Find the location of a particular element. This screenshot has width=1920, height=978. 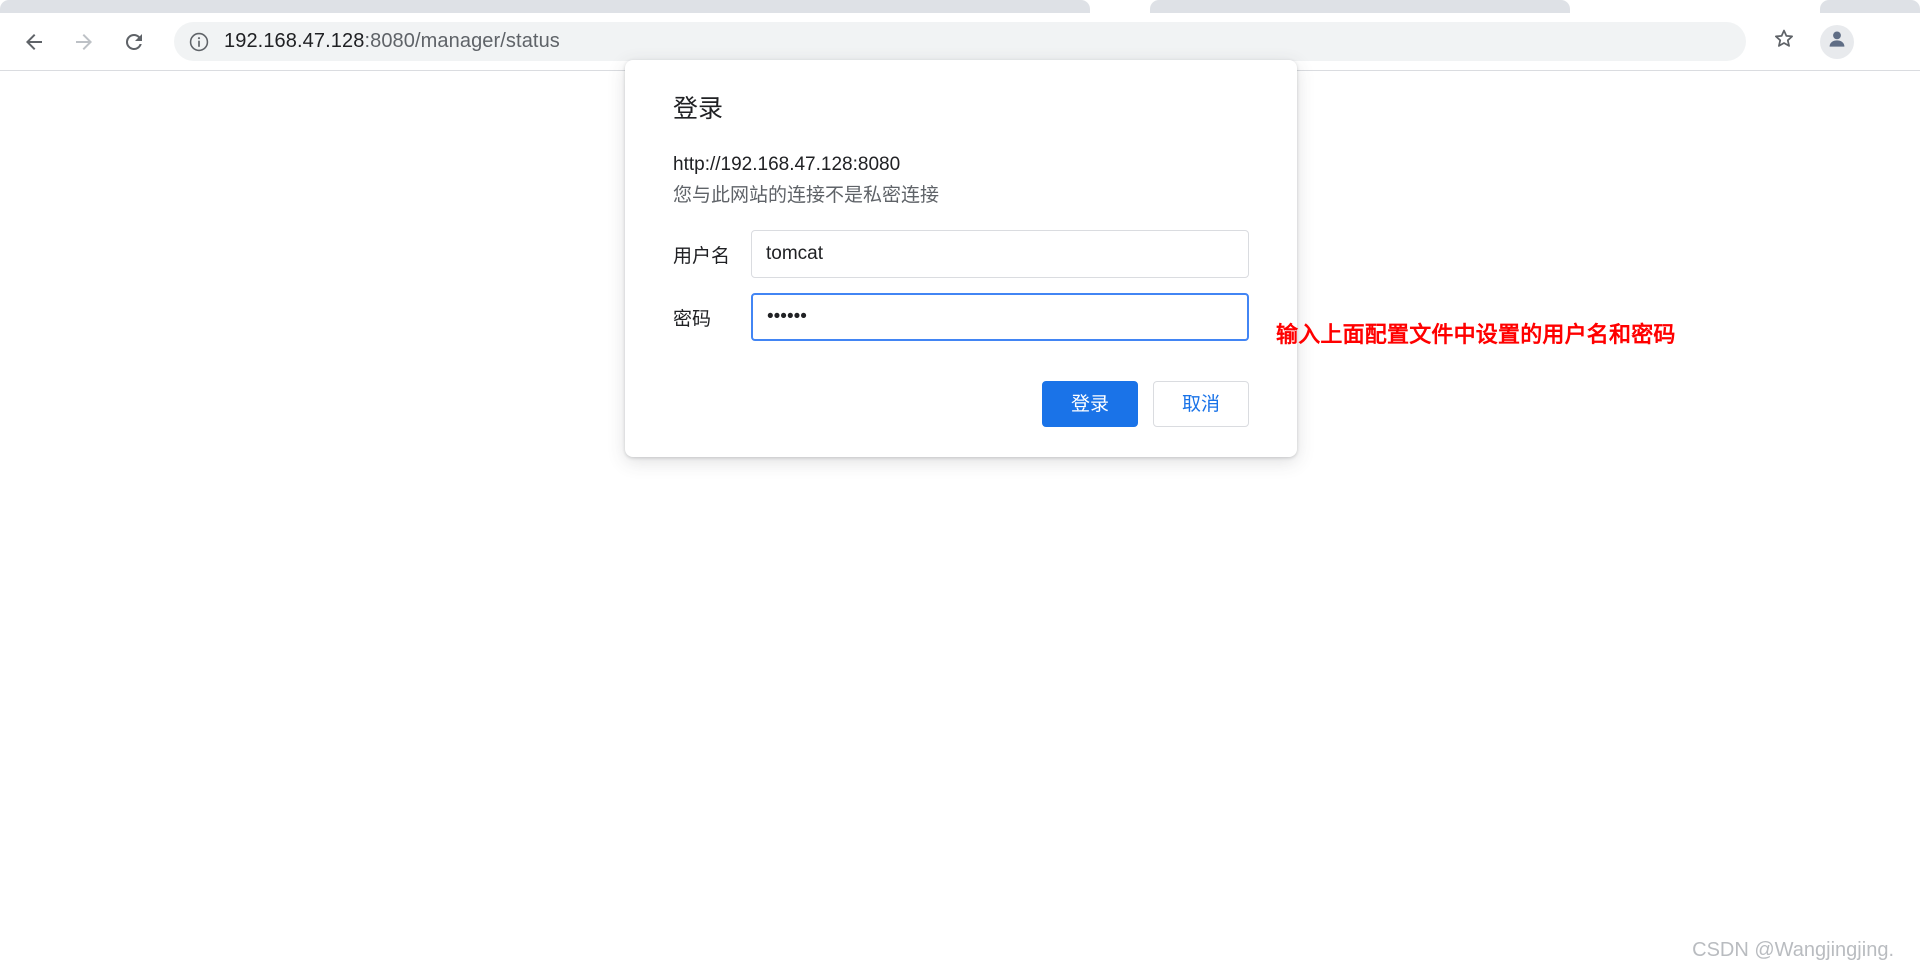

arrow-right-icon is located at coordinates (84, 42).